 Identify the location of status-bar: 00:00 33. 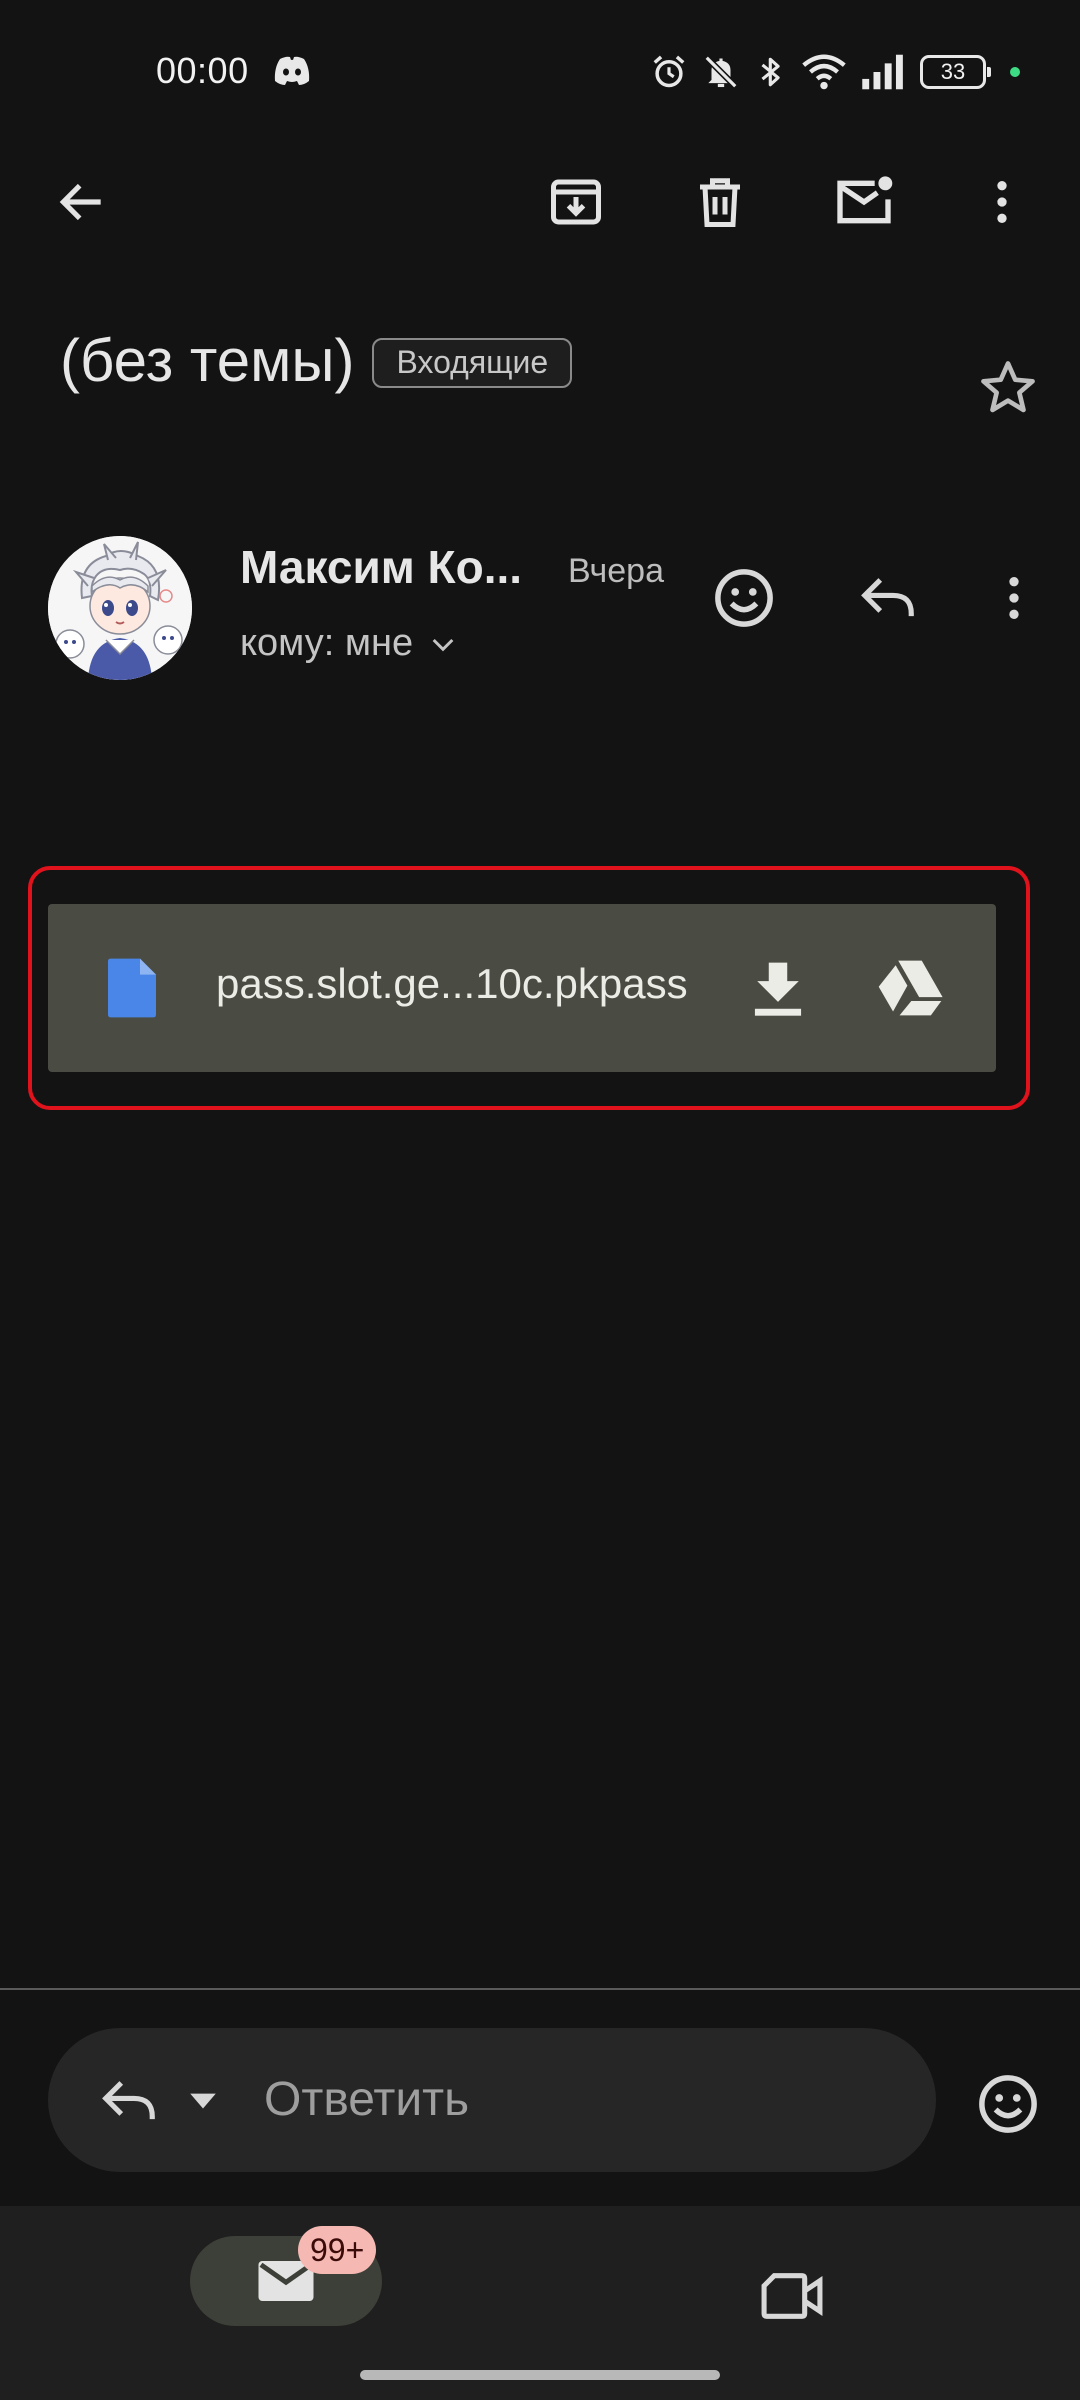
(540, 72).